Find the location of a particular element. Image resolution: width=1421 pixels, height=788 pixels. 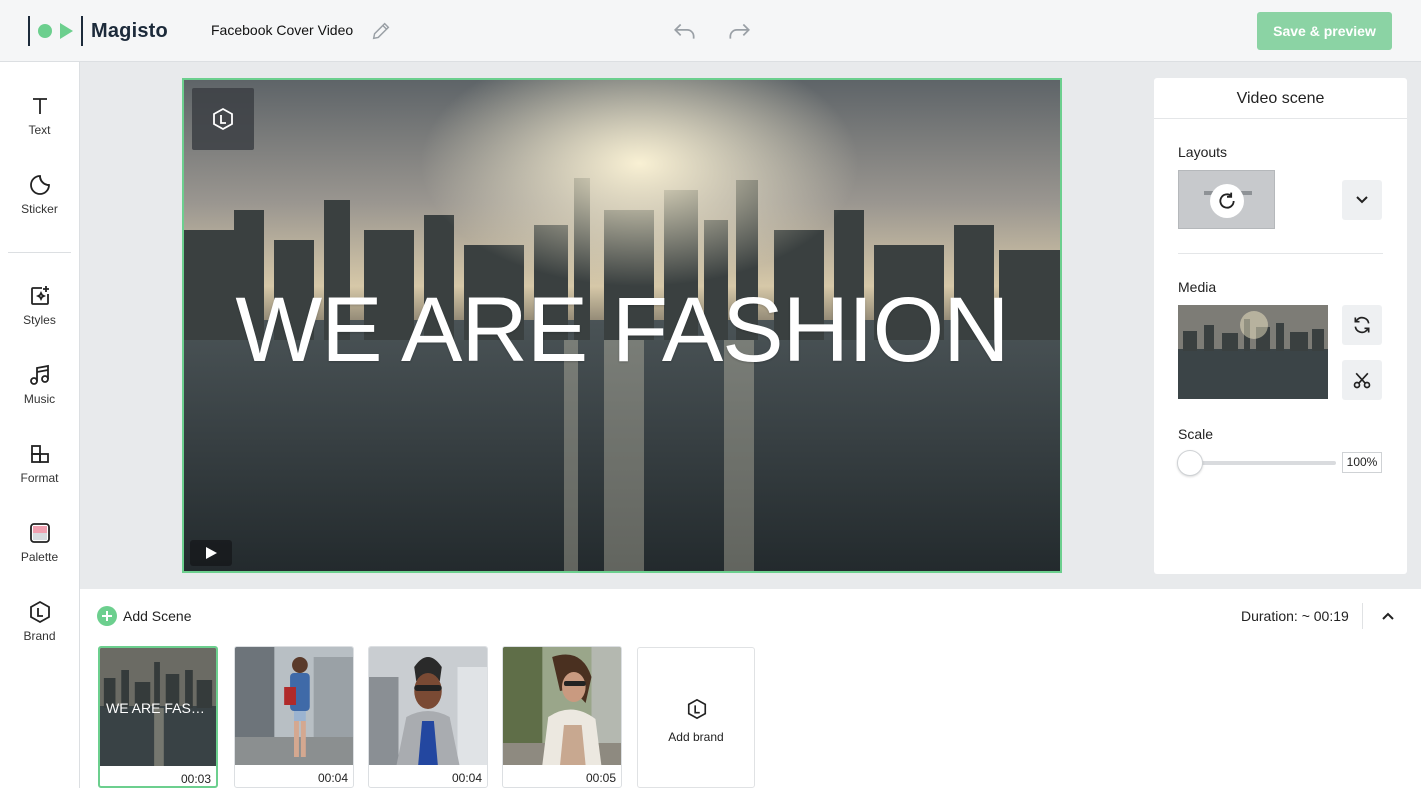

tool-label: Text is located at coordinates (39, 130).